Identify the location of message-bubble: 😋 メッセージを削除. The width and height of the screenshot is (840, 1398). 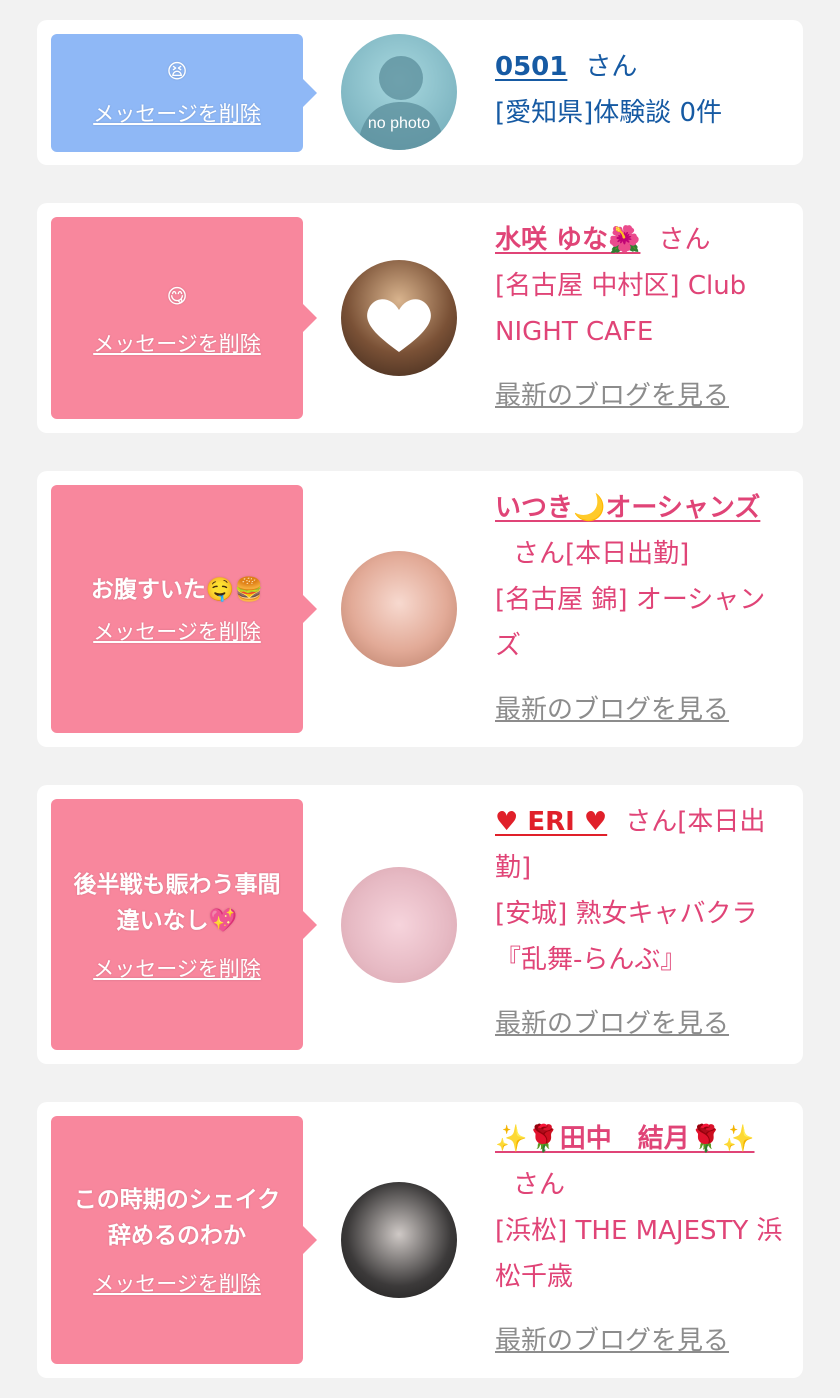
(184, 318).